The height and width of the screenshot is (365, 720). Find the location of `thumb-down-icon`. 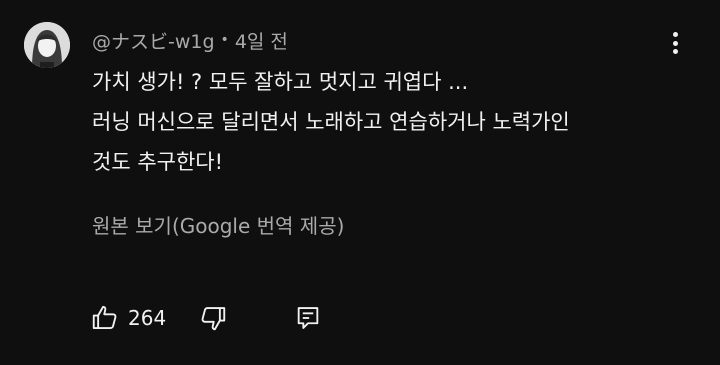

thumb-down-icon is located at coordinates (213, 319).